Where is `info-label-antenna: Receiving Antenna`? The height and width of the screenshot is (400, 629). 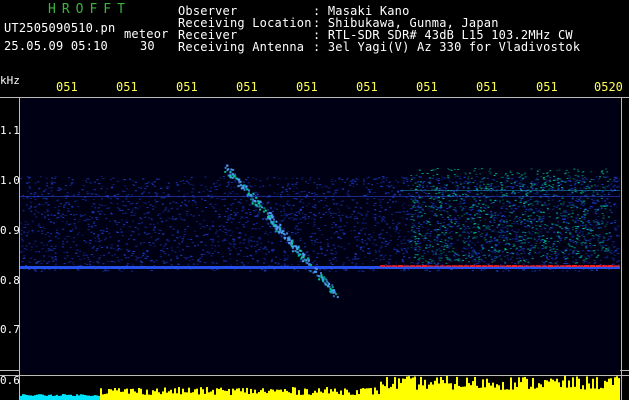 info-label-antenna: Receiving Antenna is located at coordinates (241, 47).